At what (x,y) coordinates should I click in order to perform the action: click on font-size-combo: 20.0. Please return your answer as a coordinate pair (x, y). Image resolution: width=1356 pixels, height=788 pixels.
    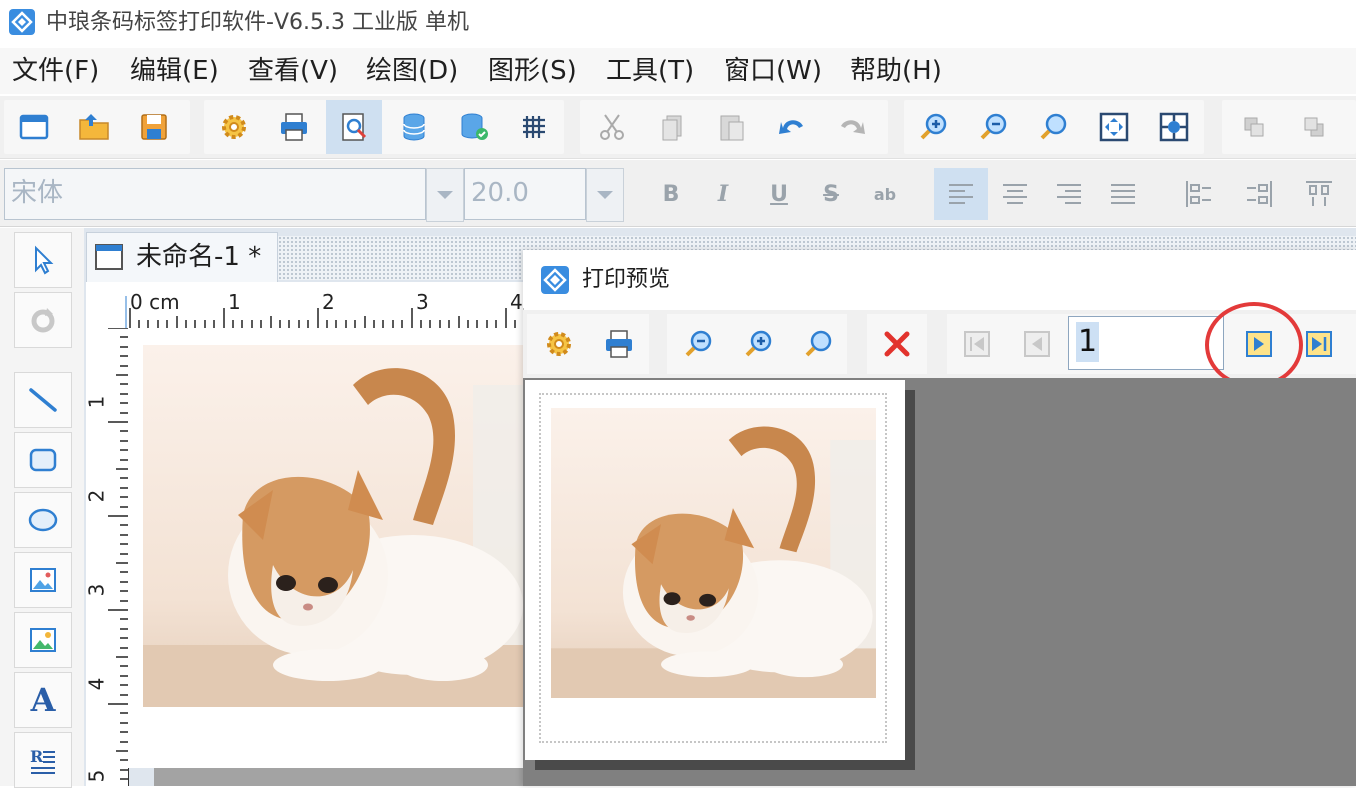
    Looking at the image, I should click on (525, 194).